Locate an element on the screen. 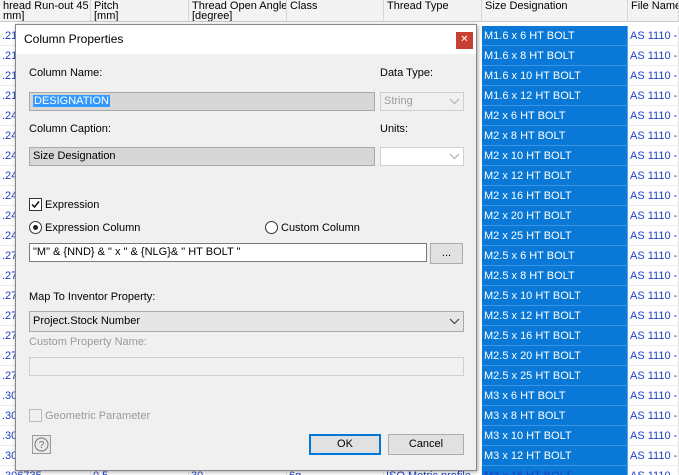 The image size is (679, 475). help-icon: ? is located at coordinates (41, 444).